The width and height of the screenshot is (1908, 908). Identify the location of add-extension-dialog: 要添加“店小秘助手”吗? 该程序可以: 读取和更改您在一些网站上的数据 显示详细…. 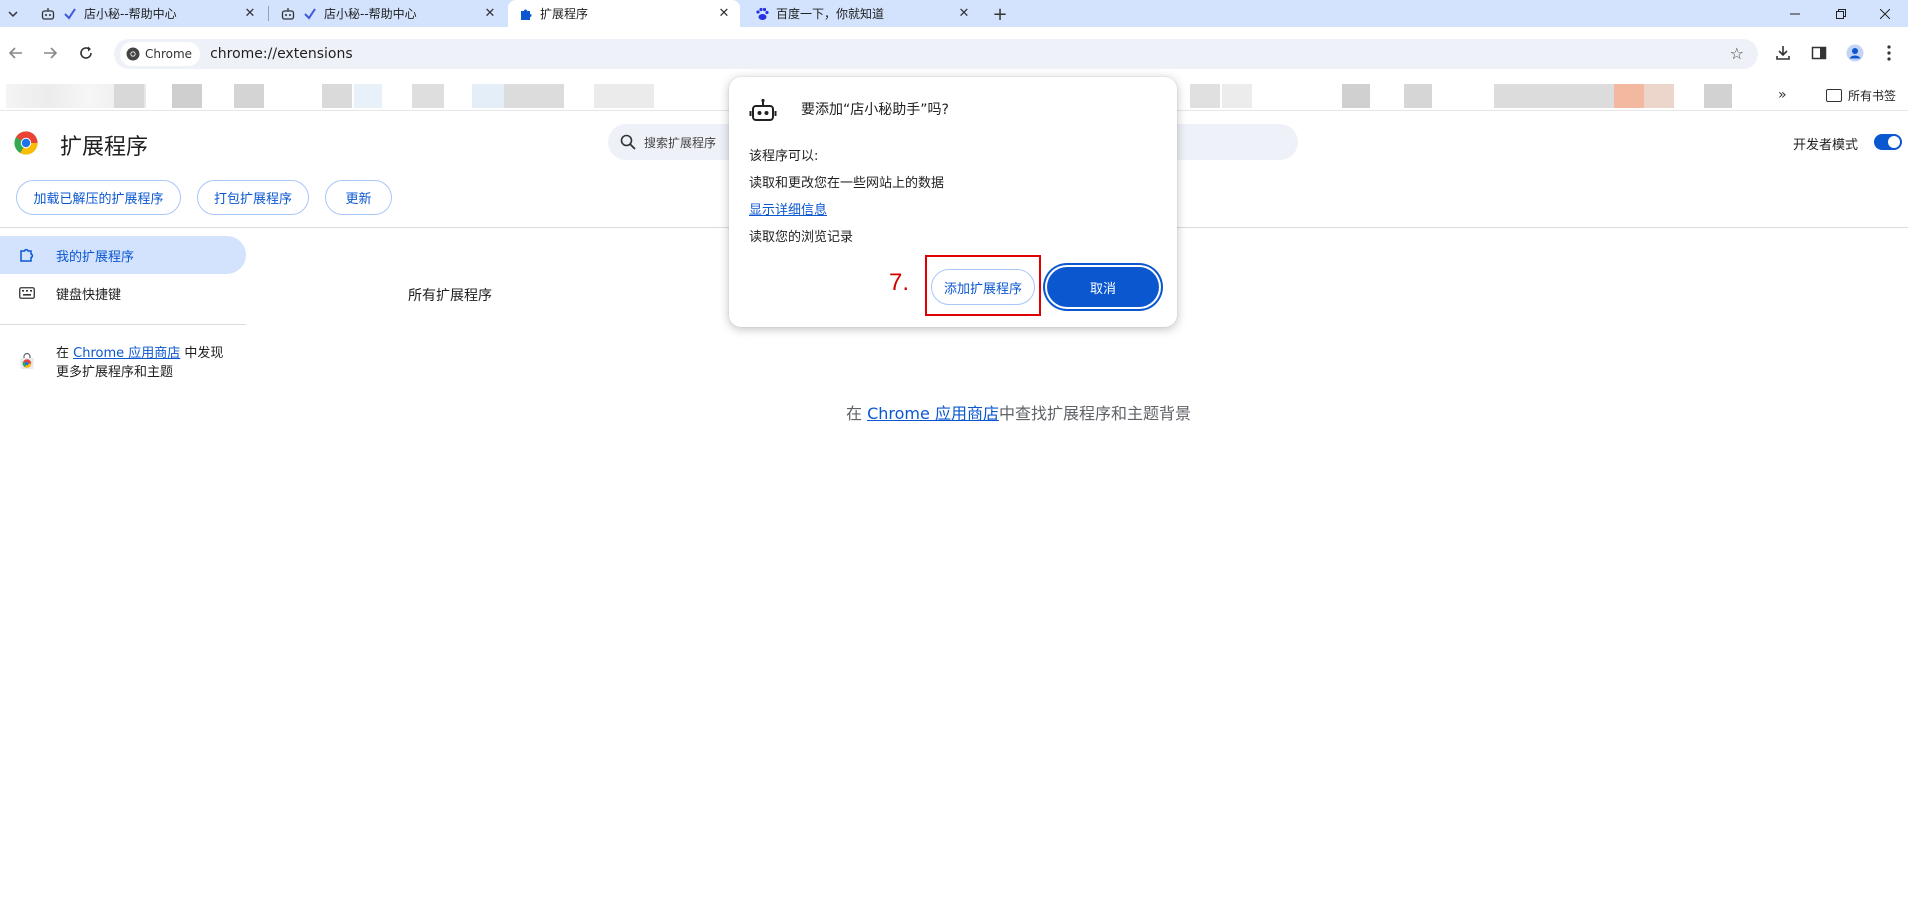
(953, 202).